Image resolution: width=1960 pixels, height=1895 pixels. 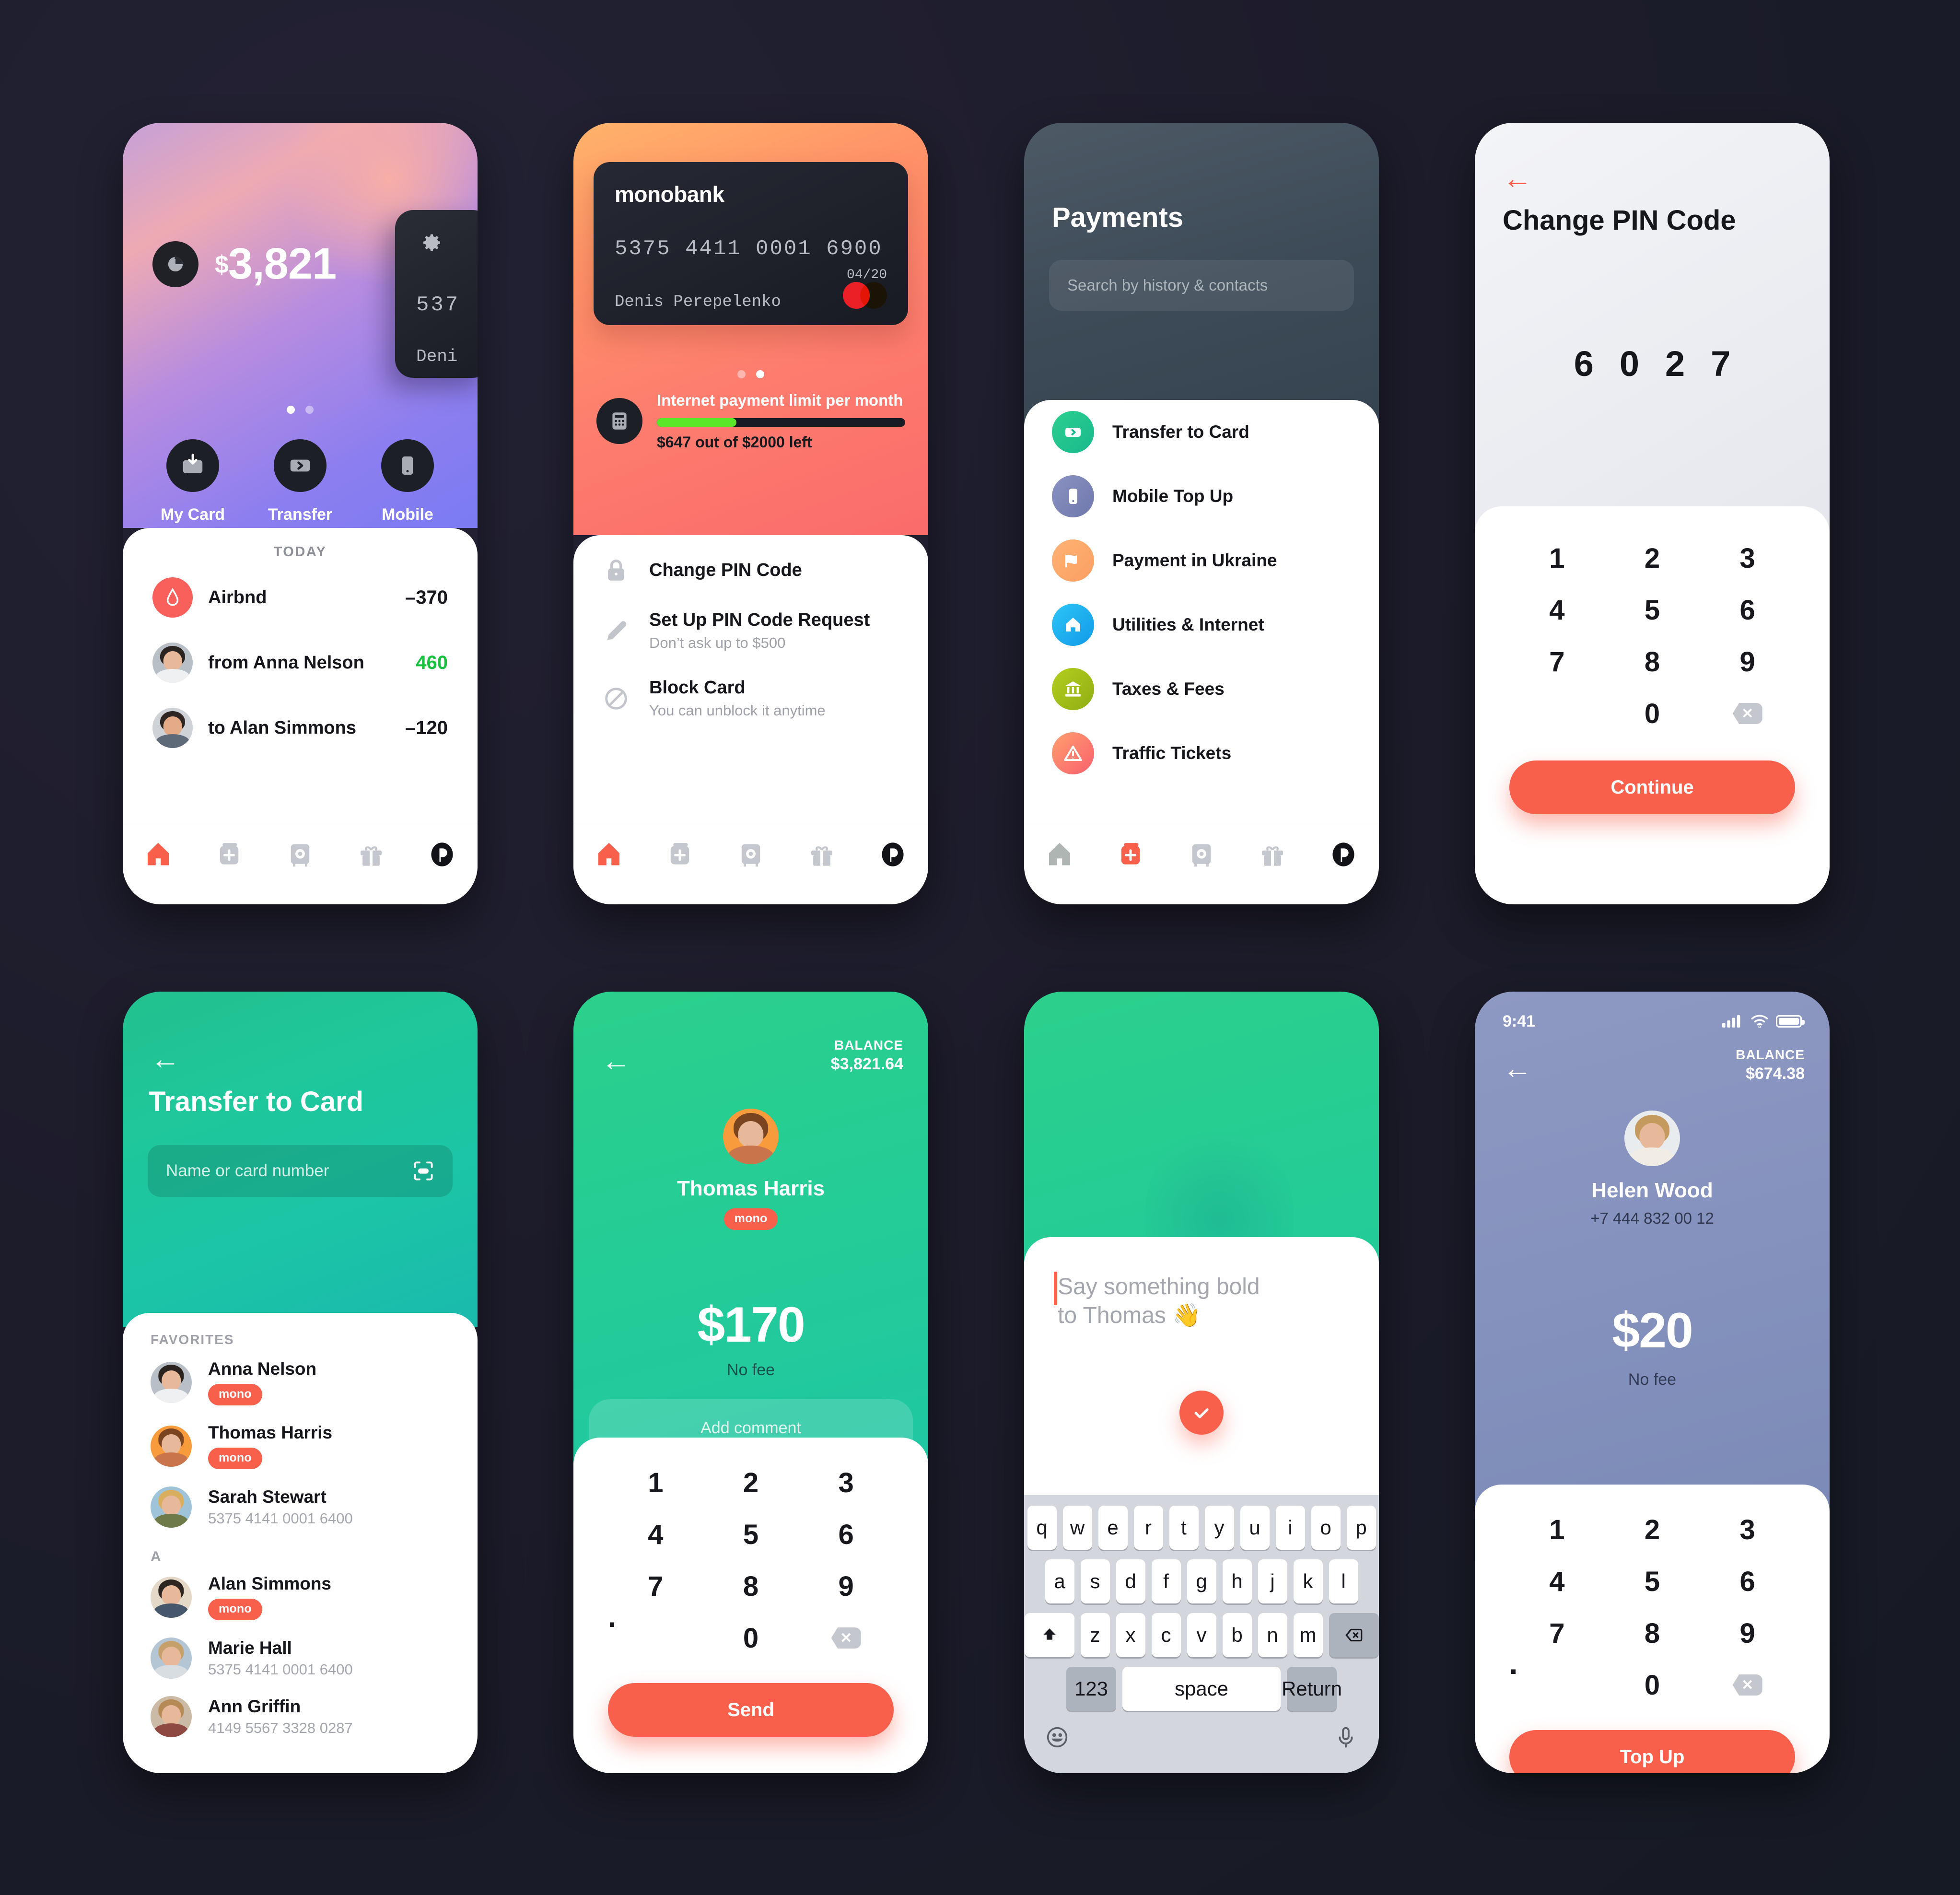 What do you see at coordinates (1201, 496) in the screenshot?
I see `list-item-mobile-top-up: Mobile Top Up` at bounding box center [1201, 496].